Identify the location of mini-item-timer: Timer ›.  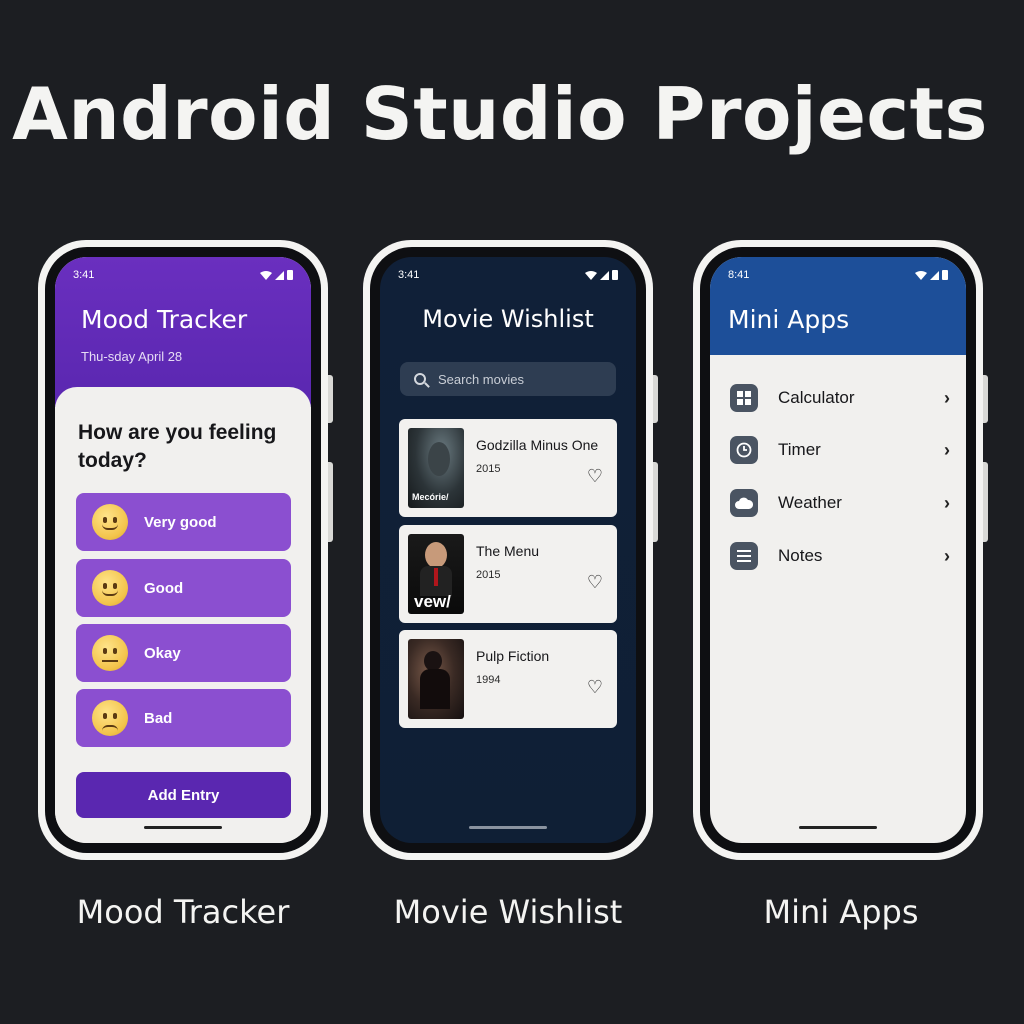
(840, 450).